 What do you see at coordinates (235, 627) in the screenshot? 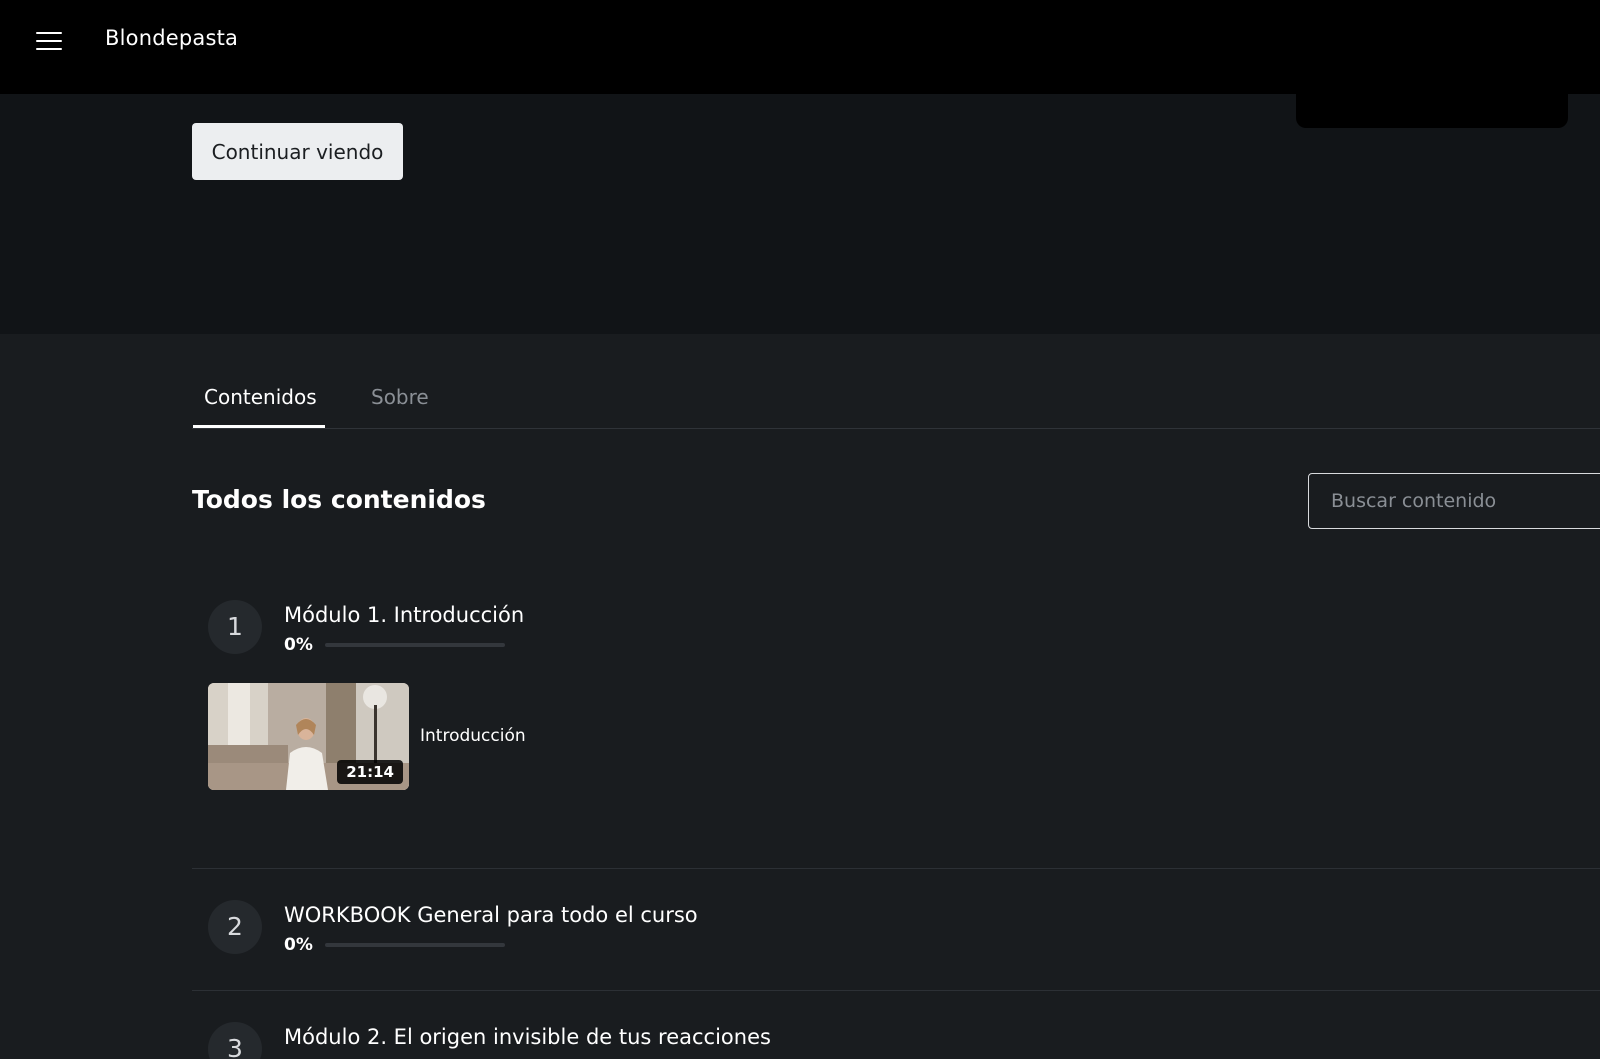
I see `module-number-badge: 1` at bounding box center [235, 627].